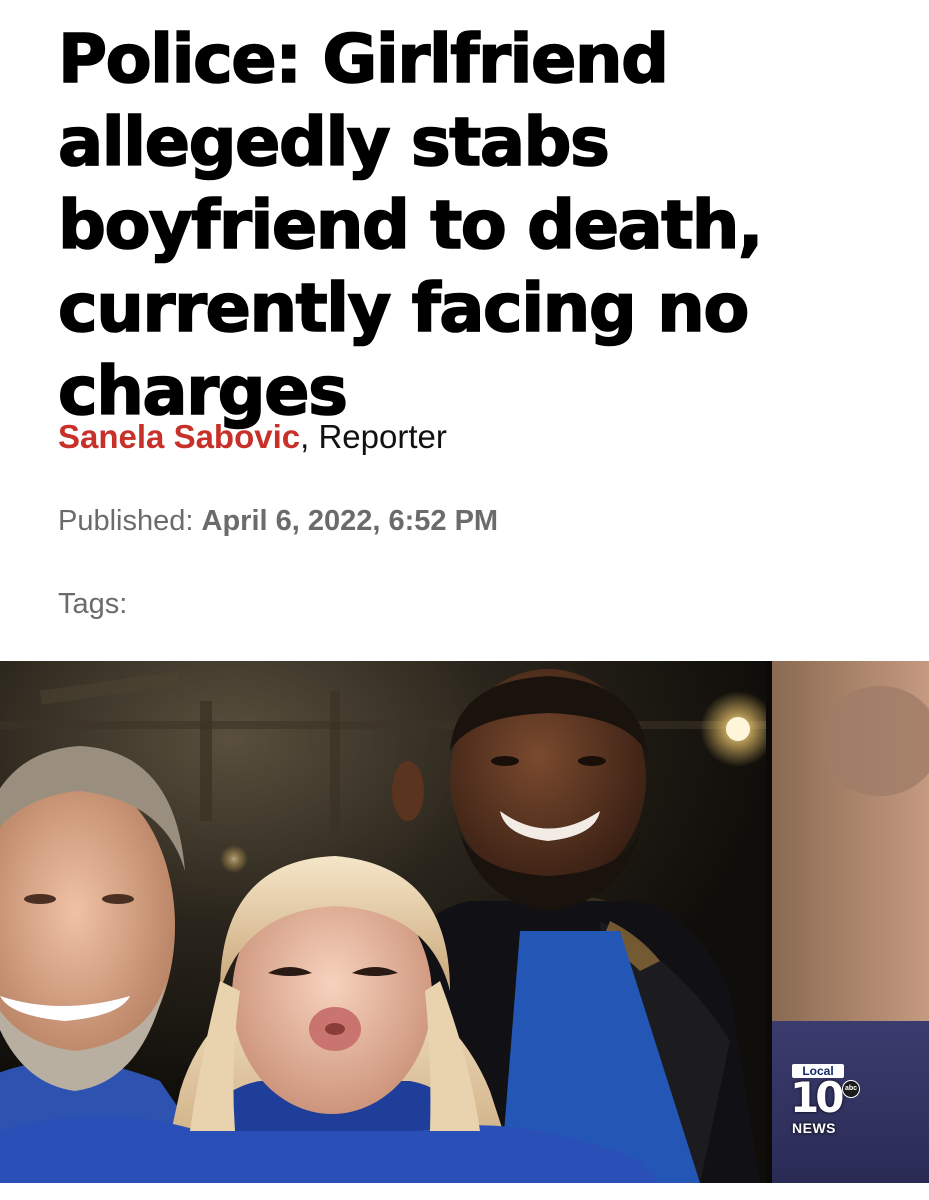 This screenshot has width=929, height=1200. What do you see at coordinates (350, 521) in the screenshot?
I see `published-date: April 6, 2022, 6:52 PM` at bounding box center [350, 521].